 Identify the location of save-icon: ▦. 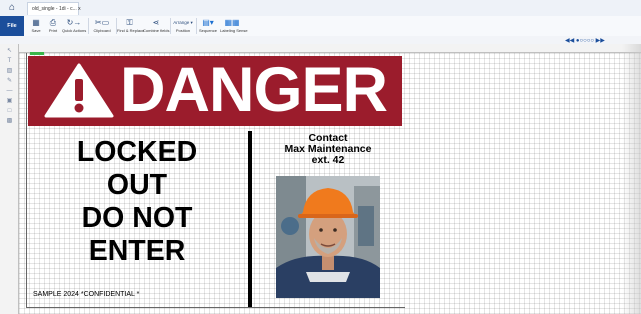
(36, 22).